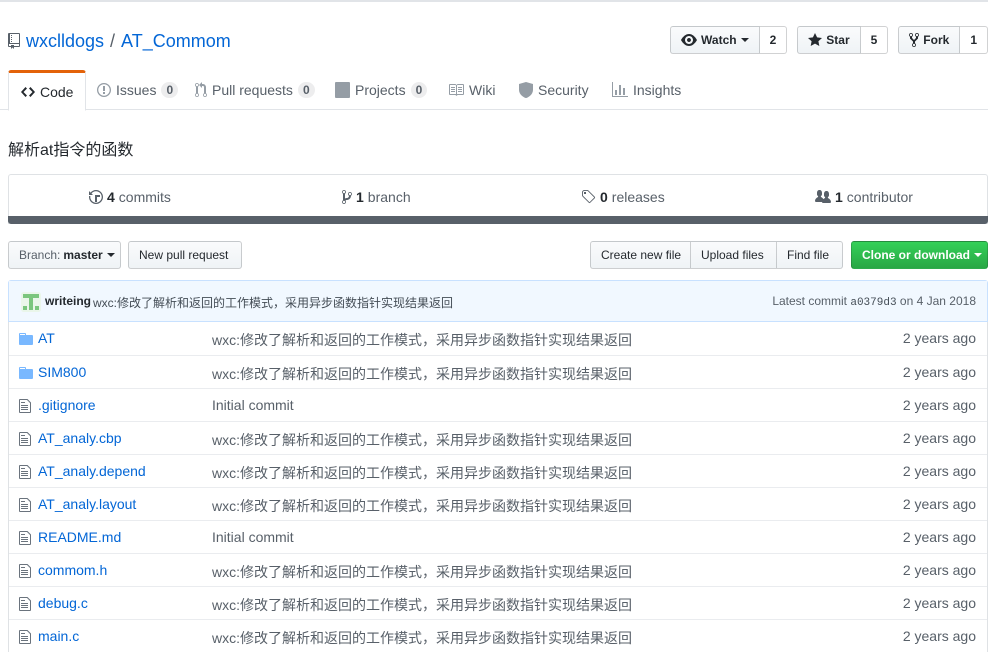 The width and height of the screenshot is (988, 652). What do you see at coordinates (494, 1) in the screenshot?
I see `top-border` at bounding box center [494, 1].